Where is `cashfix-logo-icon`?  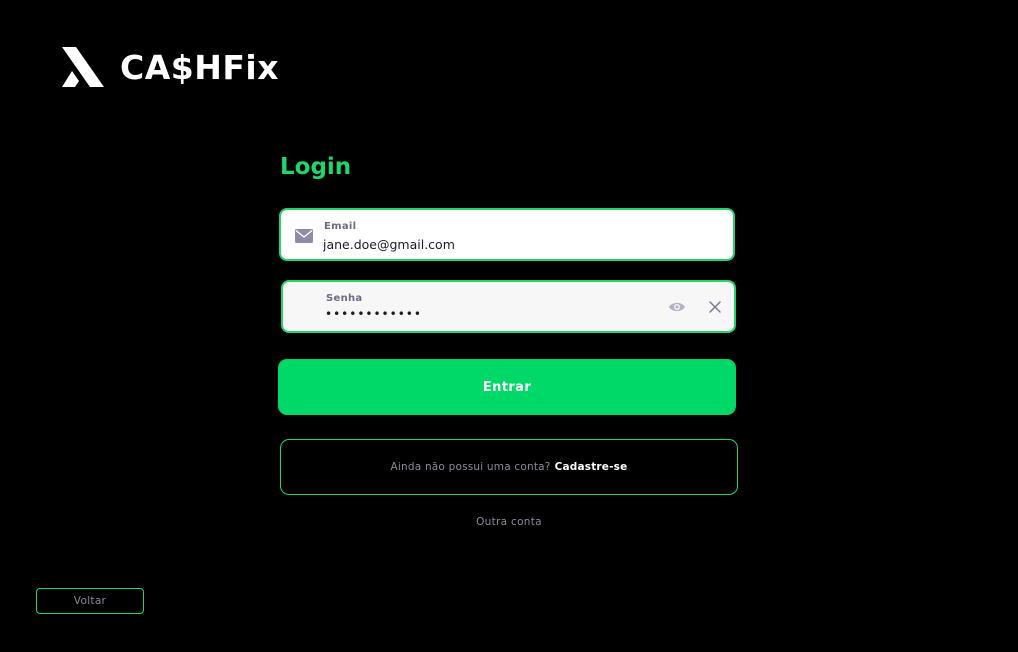 cashfix-logo-icon is located at coordinates (83, 67).